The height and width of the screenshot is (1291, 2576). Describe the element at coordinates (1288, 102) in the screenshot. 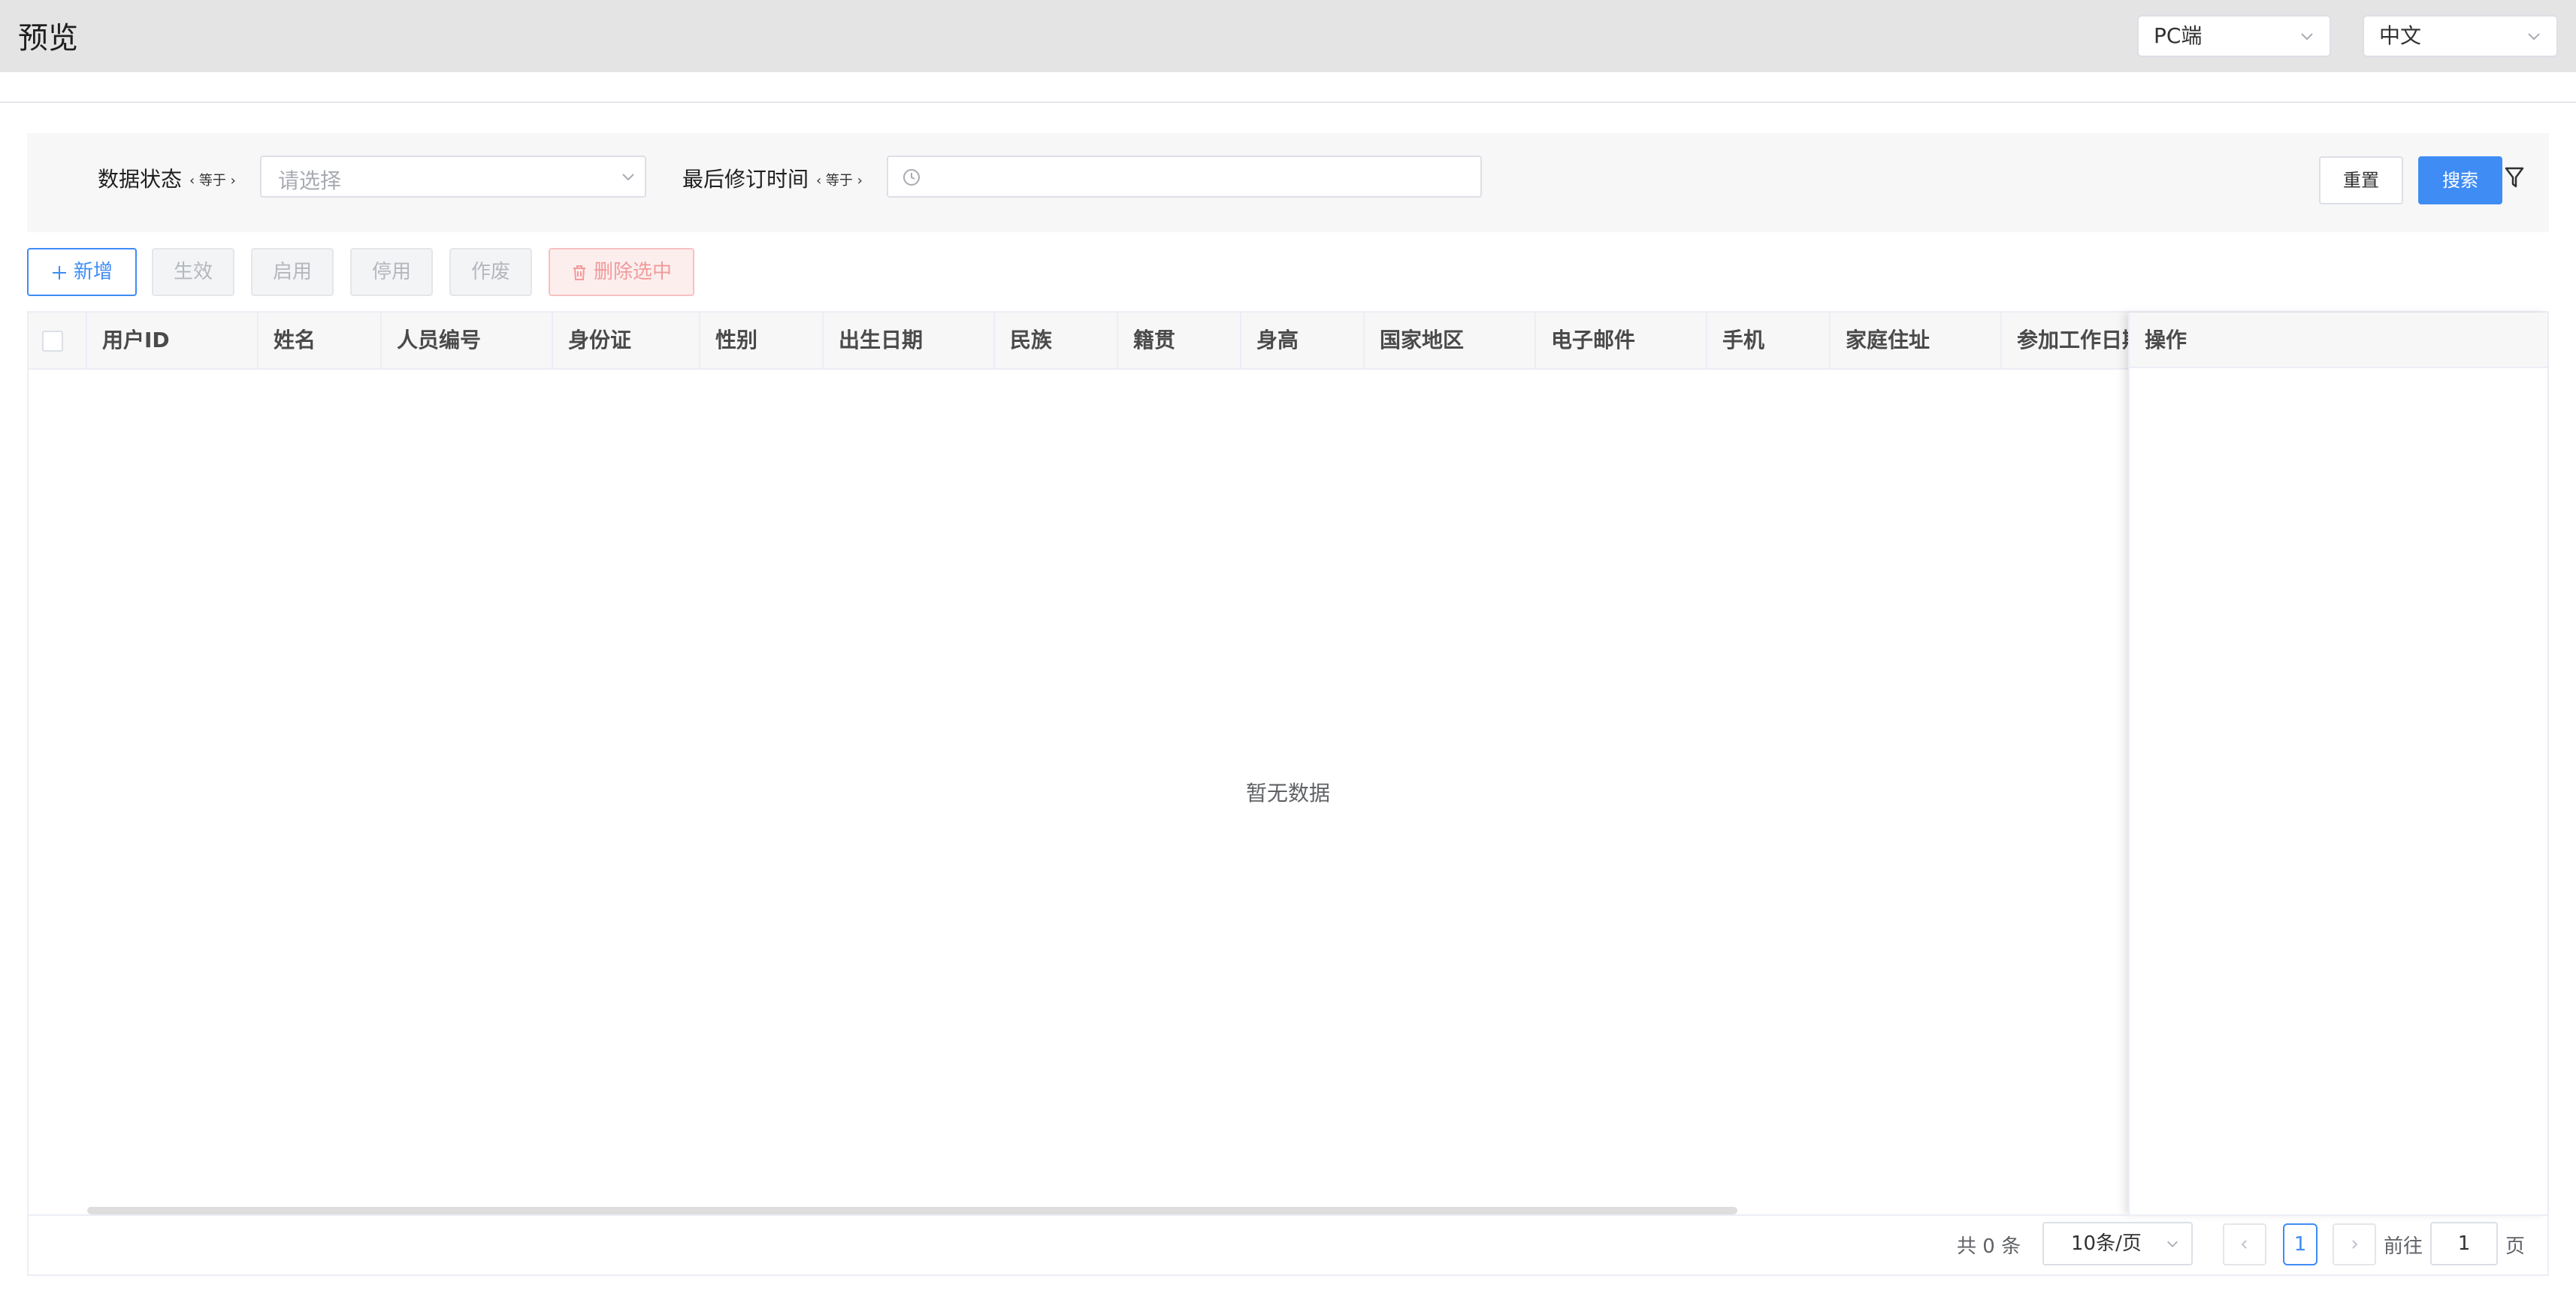

I see `header-divider` at that location.